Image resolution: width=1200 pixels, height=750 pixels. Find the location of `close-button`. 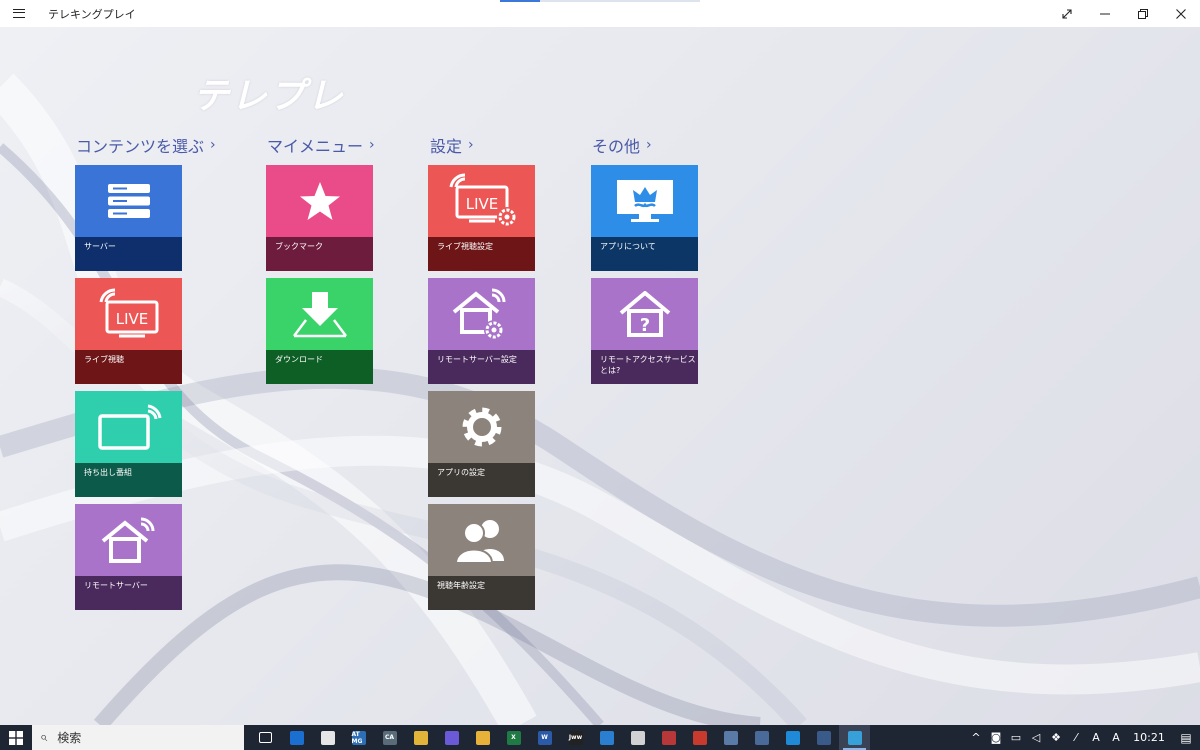

close-button is located at coordinates (1181, 13).